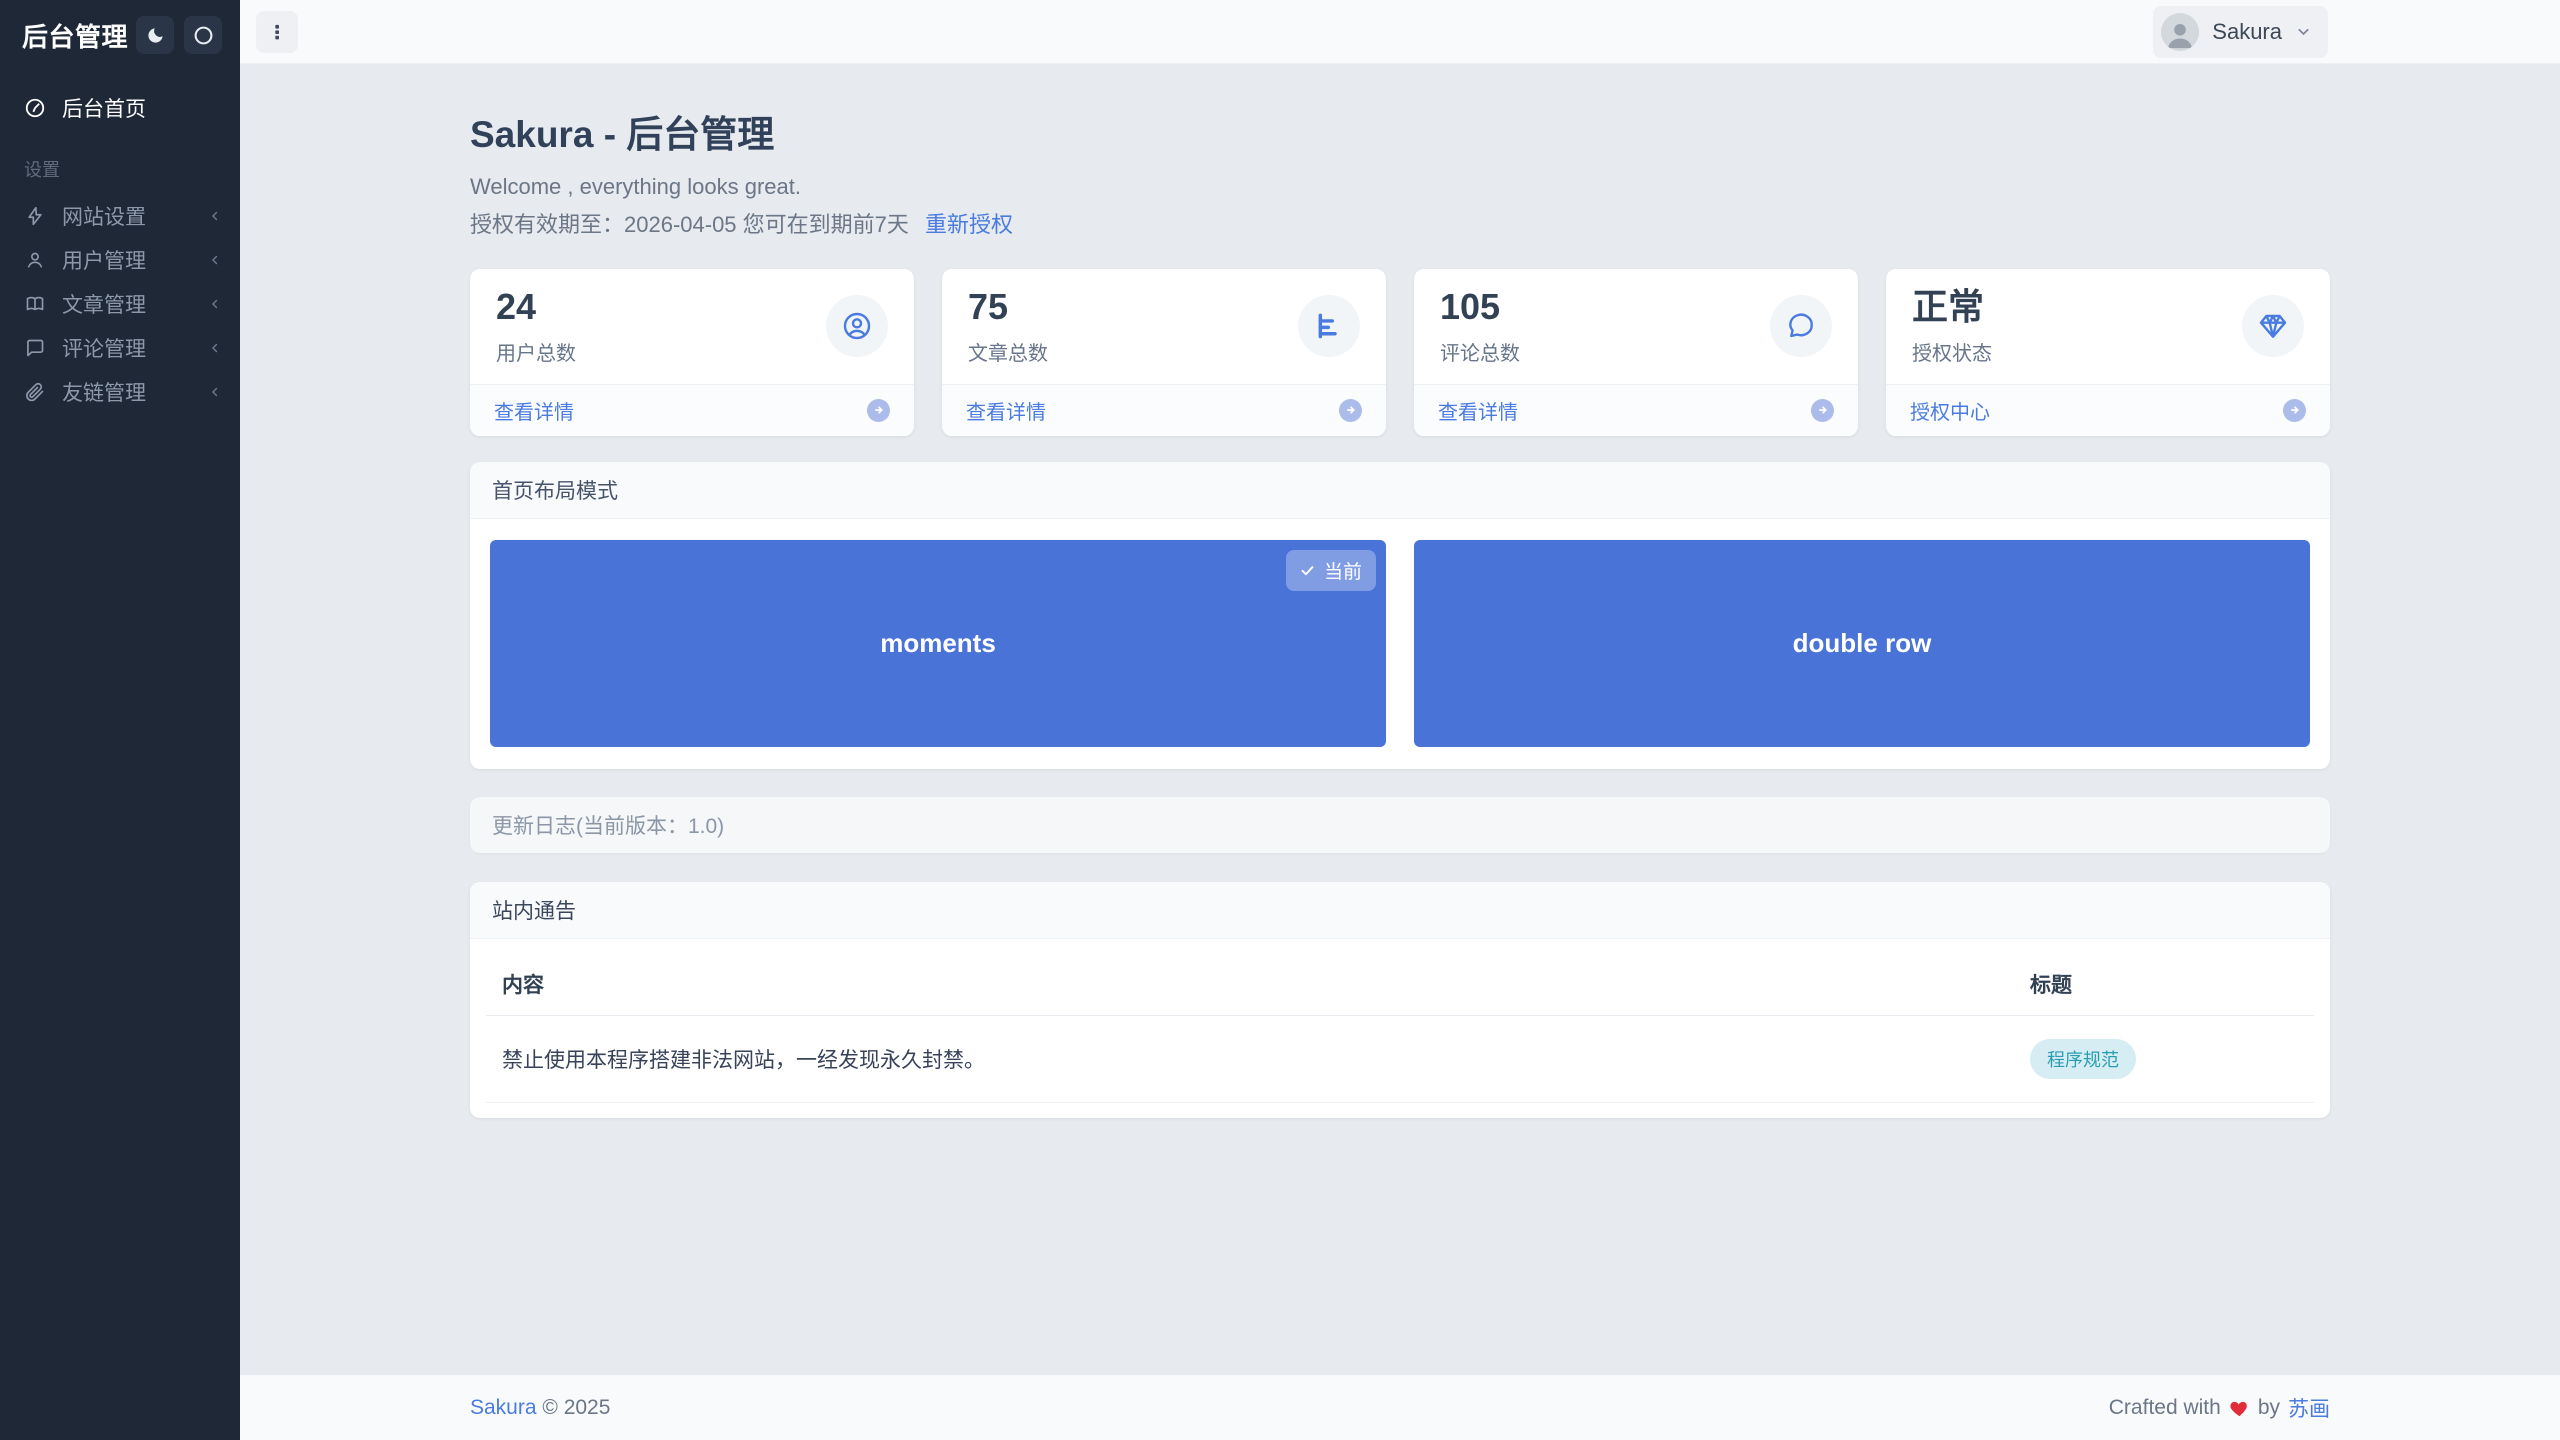 Image resolution: width=2560 pixels, height=1440 pixels. I want to click on table-row: 禁止使用本程序搭建非法网站，一经发现永久封禁。 程序规范, so click(1400, 1059).